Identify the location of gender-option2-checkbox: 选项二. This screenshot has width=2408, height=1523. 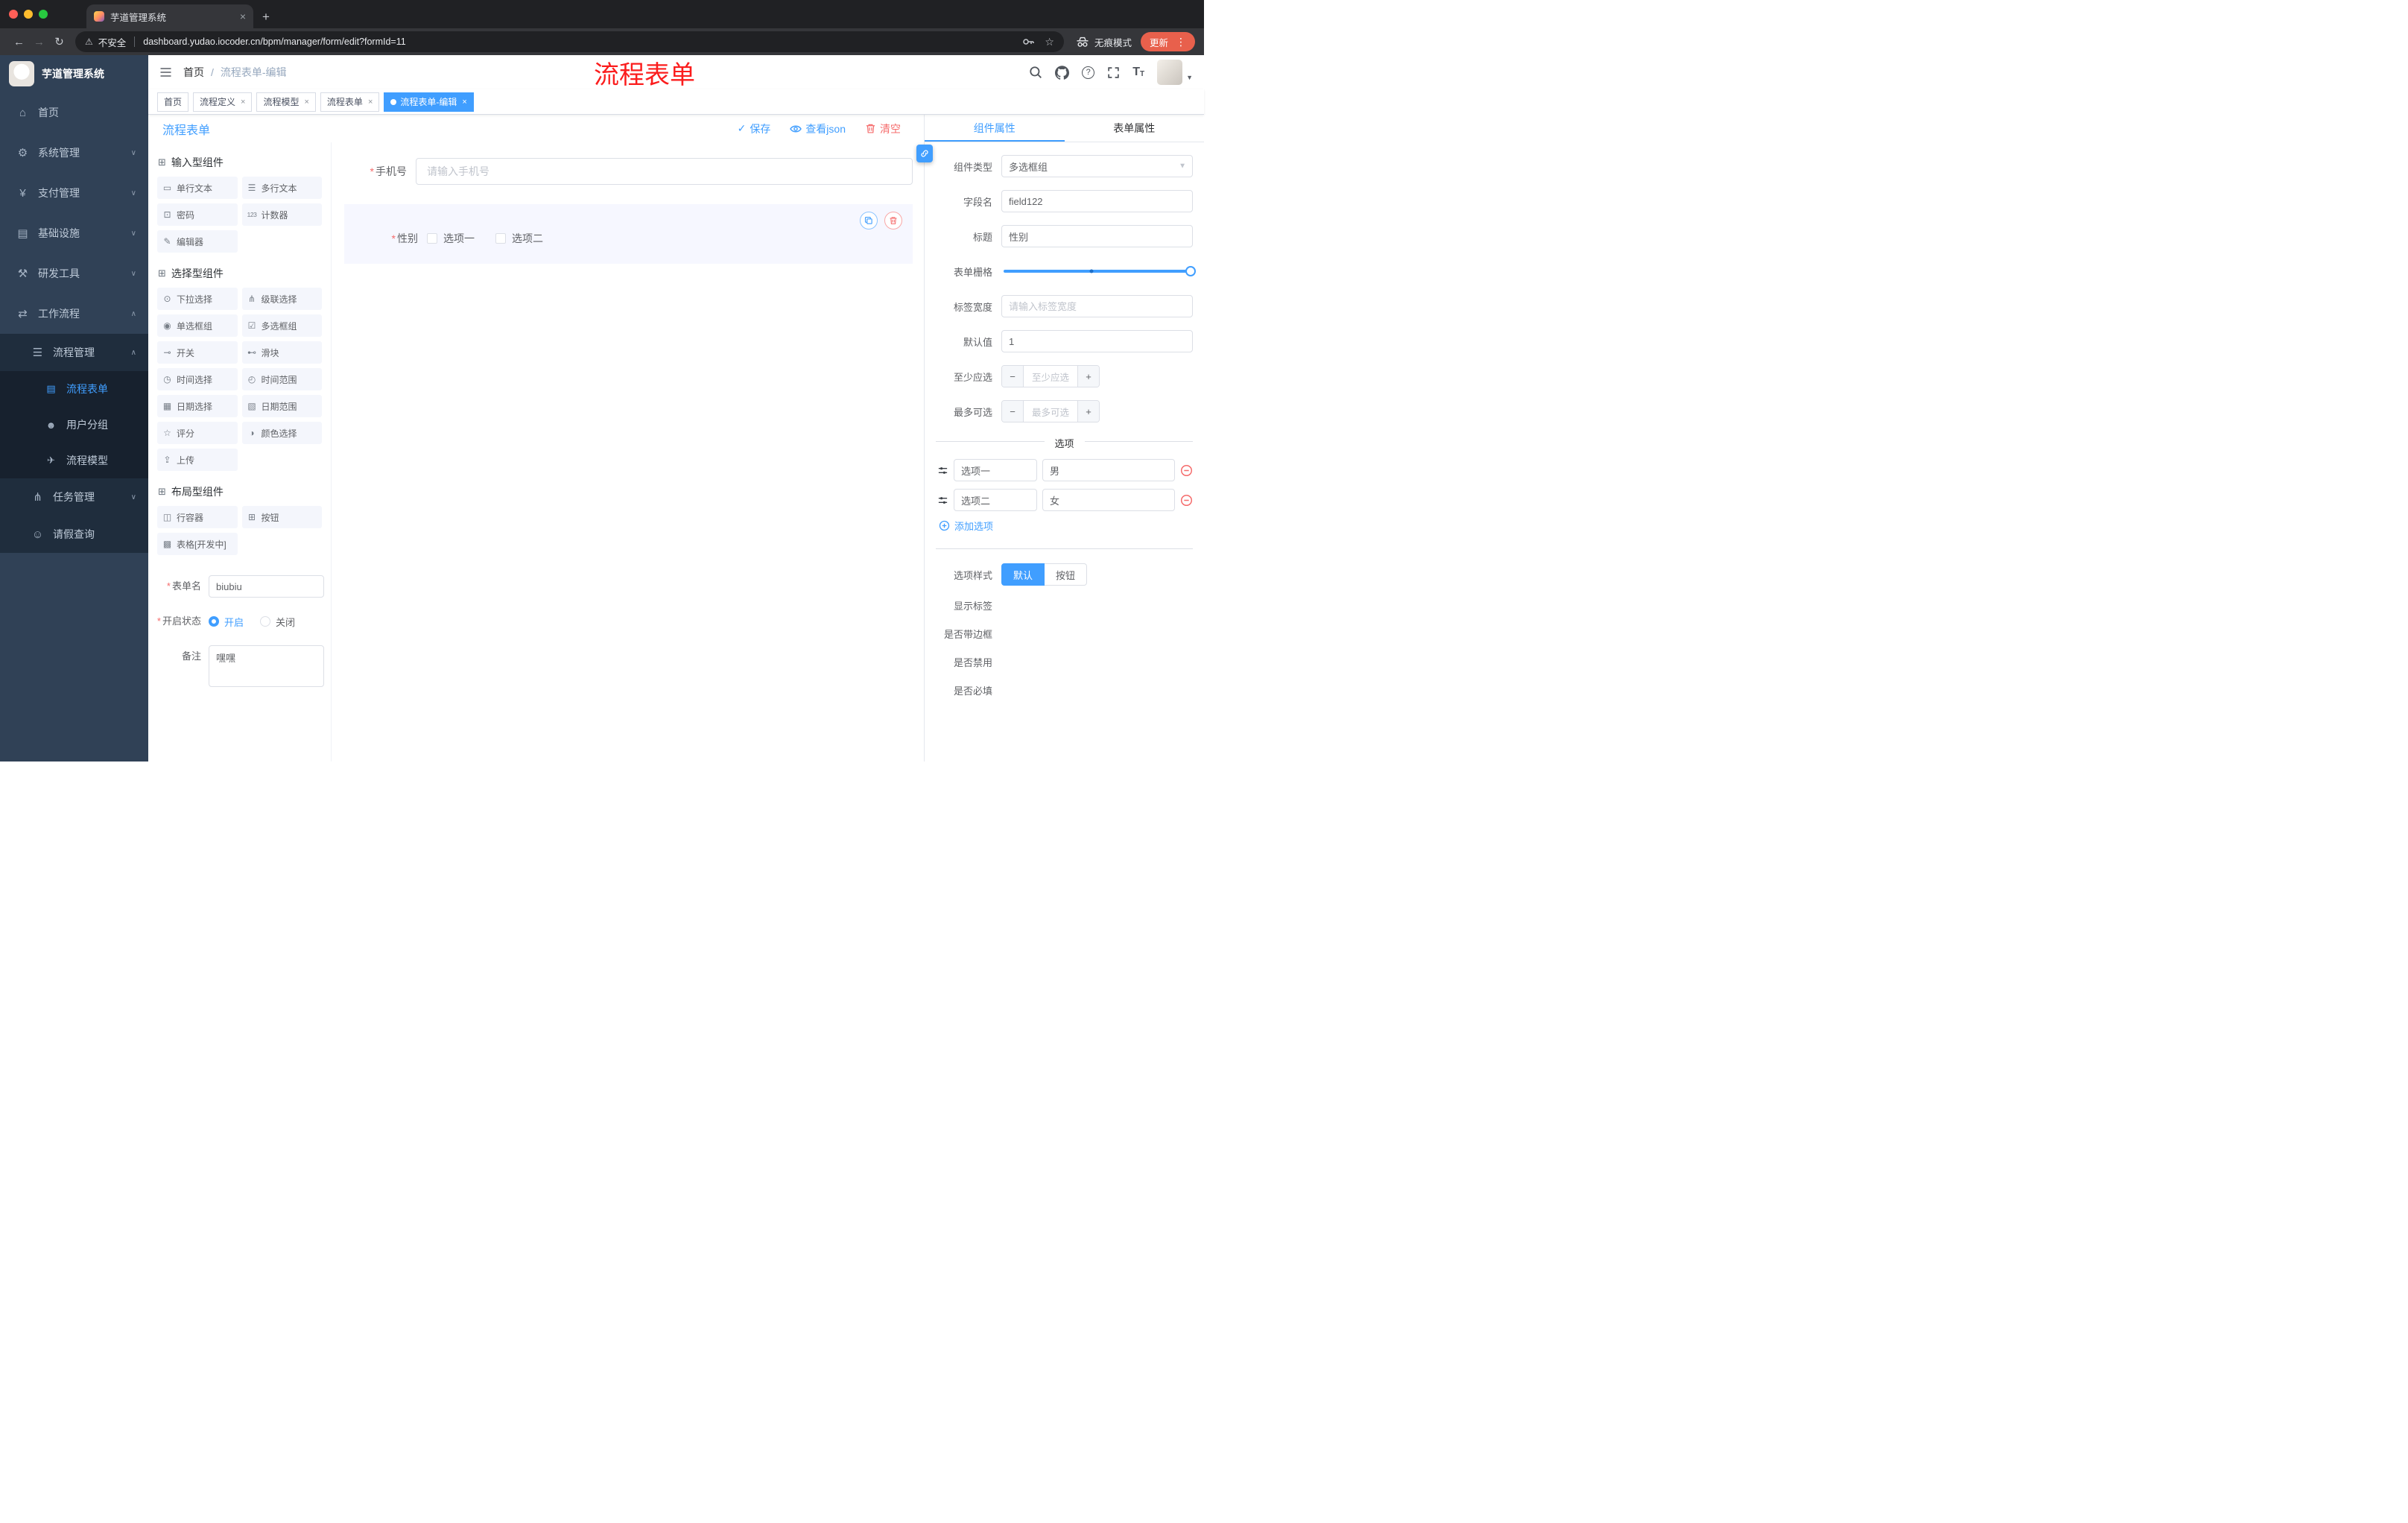
(519, 238).